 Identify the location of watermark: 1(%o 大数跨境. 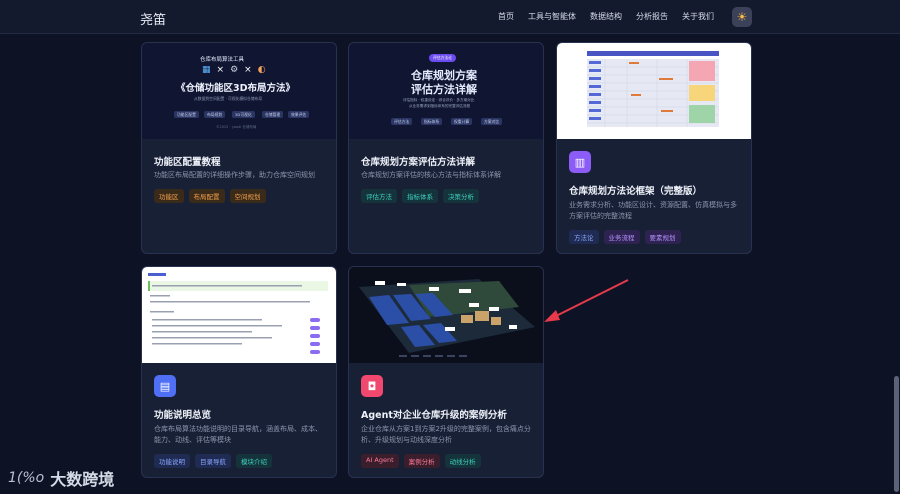
(61, 478).